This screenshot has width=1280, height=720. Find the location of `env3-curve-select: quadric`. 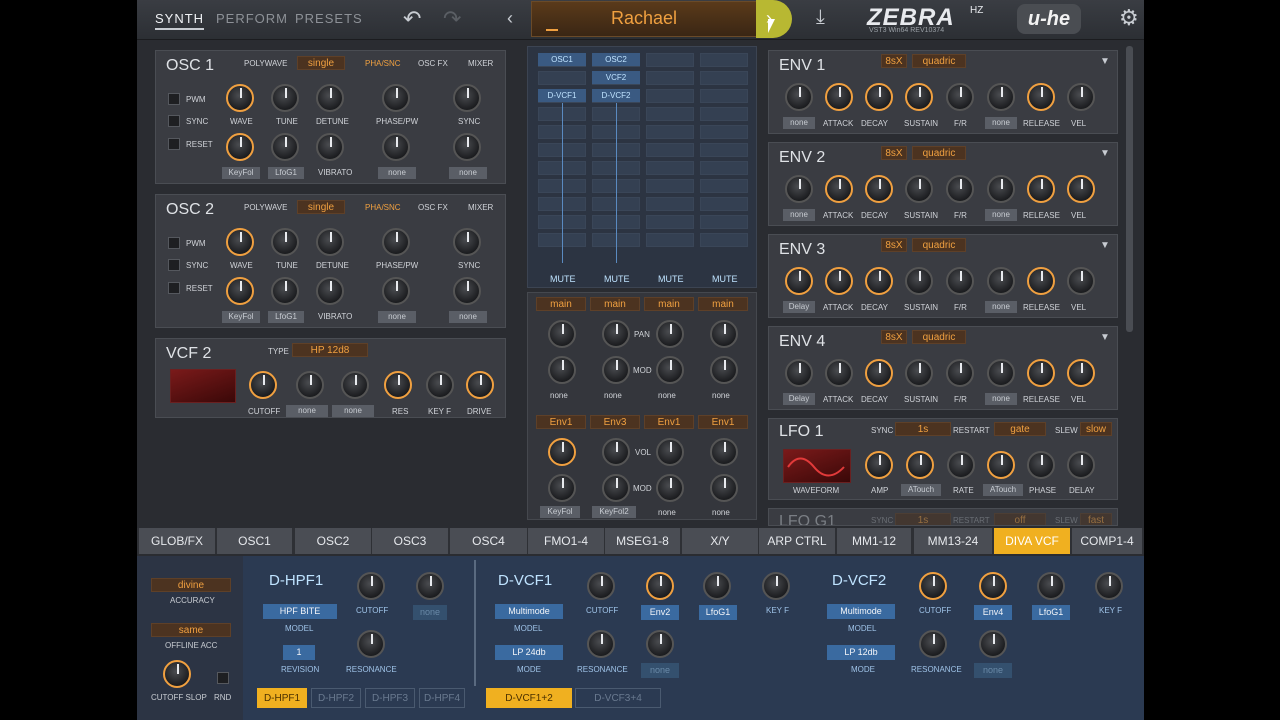

env3-curve-select: quadric is located at coordinates (939, 245).